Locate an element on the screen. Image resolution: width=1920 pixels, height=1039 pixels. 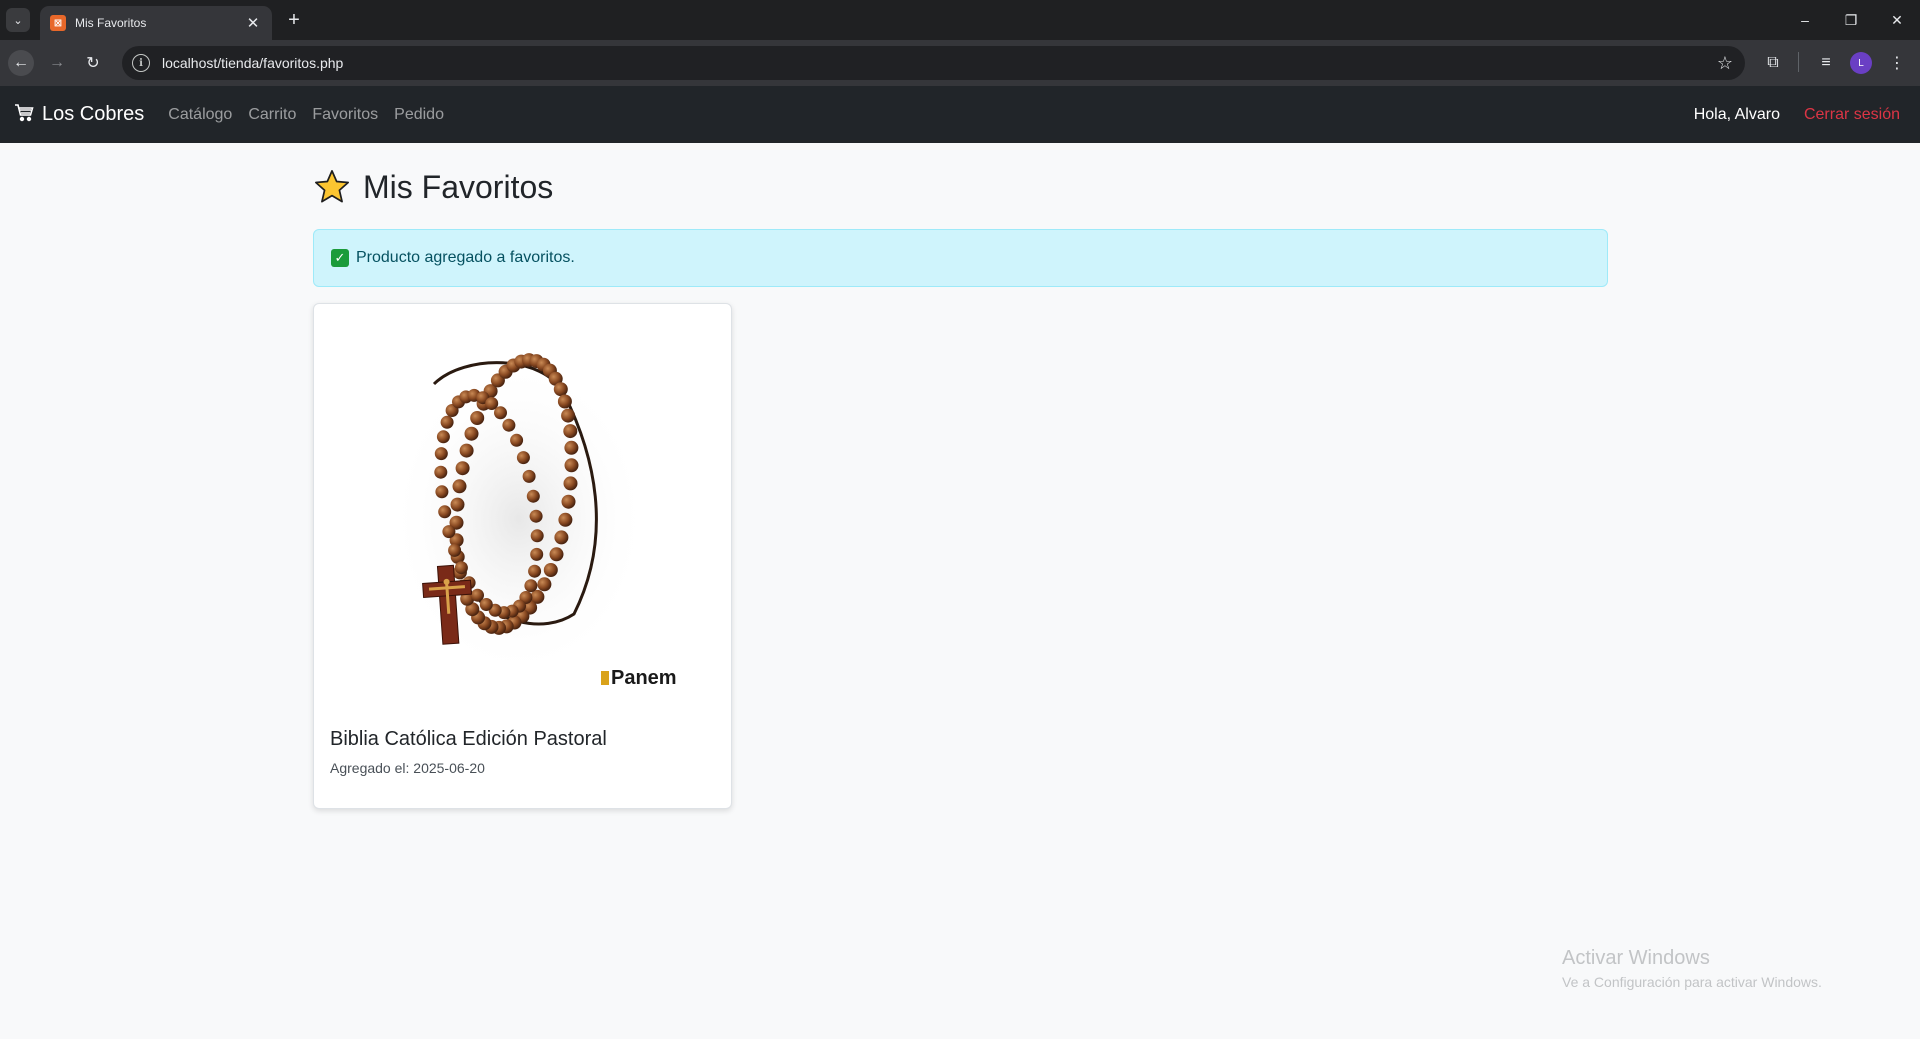
tab-search-button: ⌄ is located at coordinates (18, 20).